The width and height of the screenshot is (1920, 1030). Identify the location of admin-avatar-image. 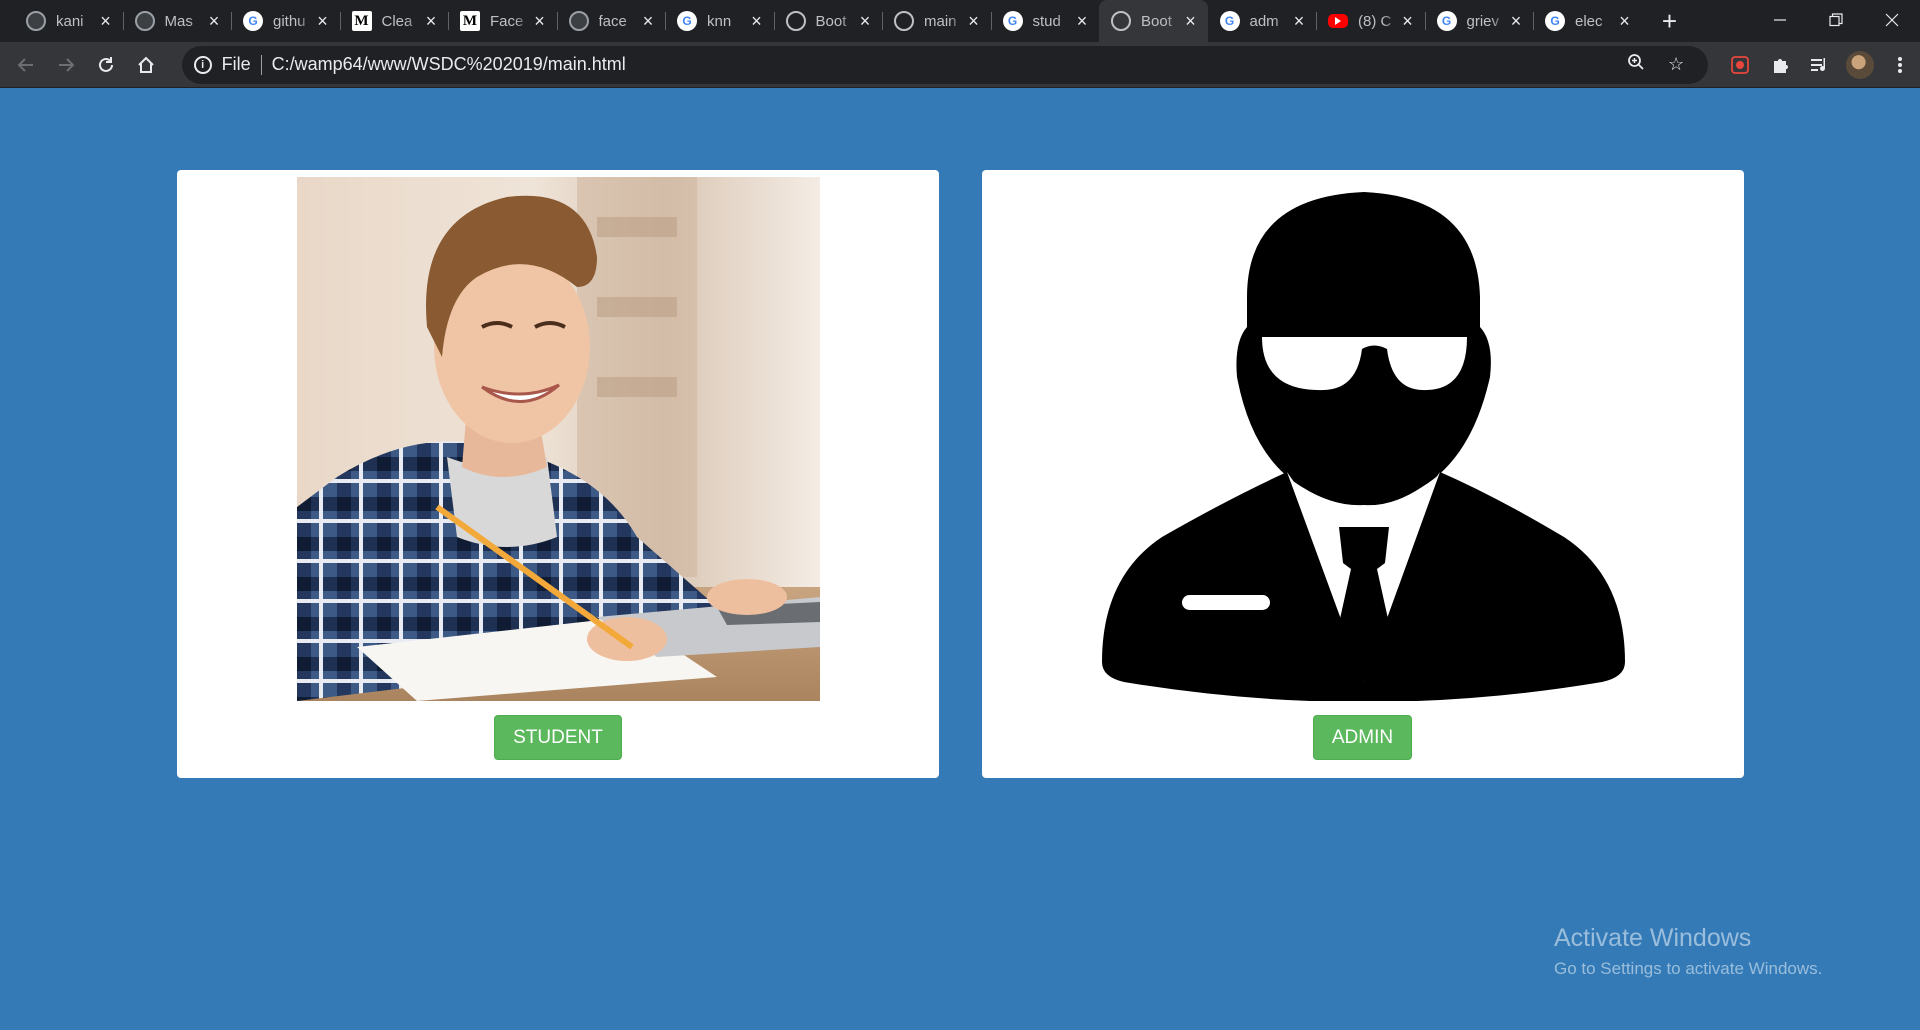
(1363, 439).